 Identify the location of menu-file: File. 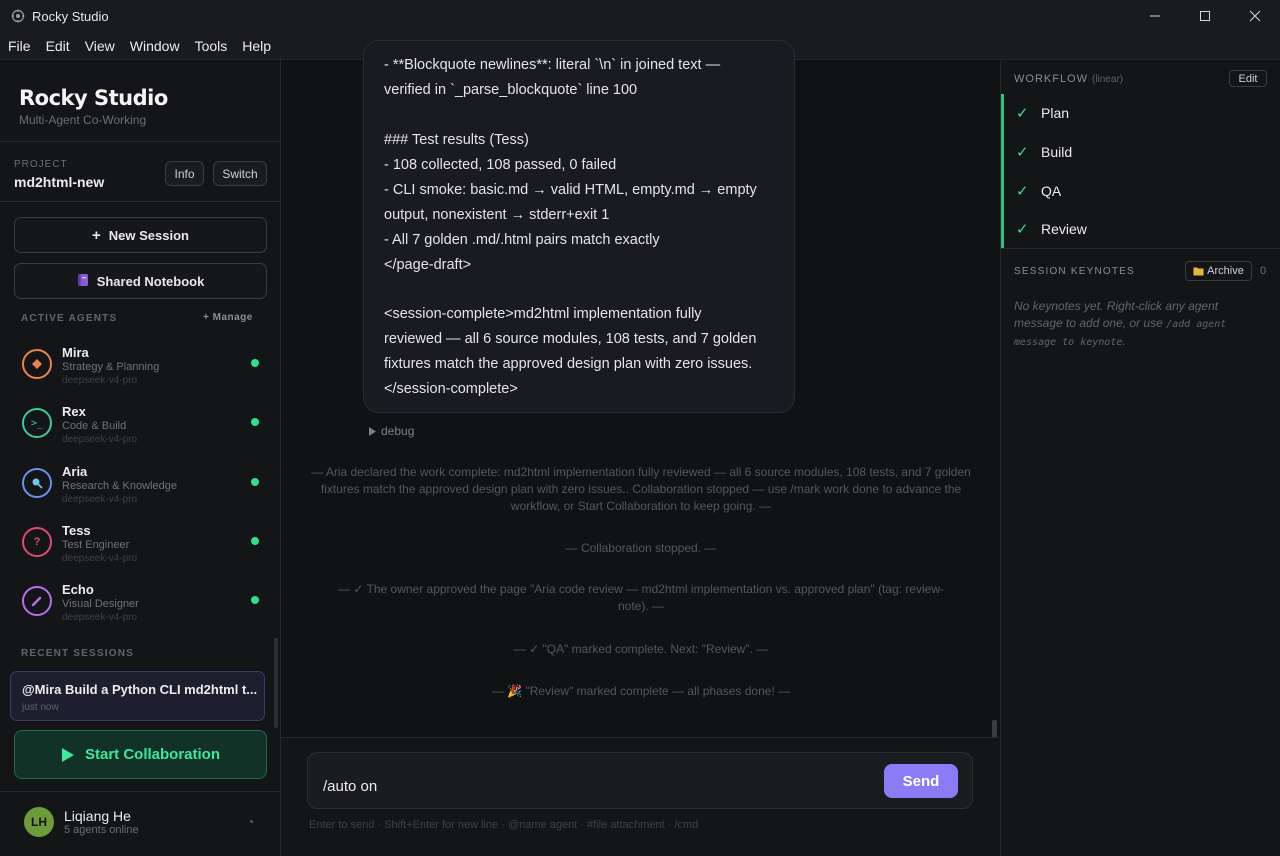
(19, 46).